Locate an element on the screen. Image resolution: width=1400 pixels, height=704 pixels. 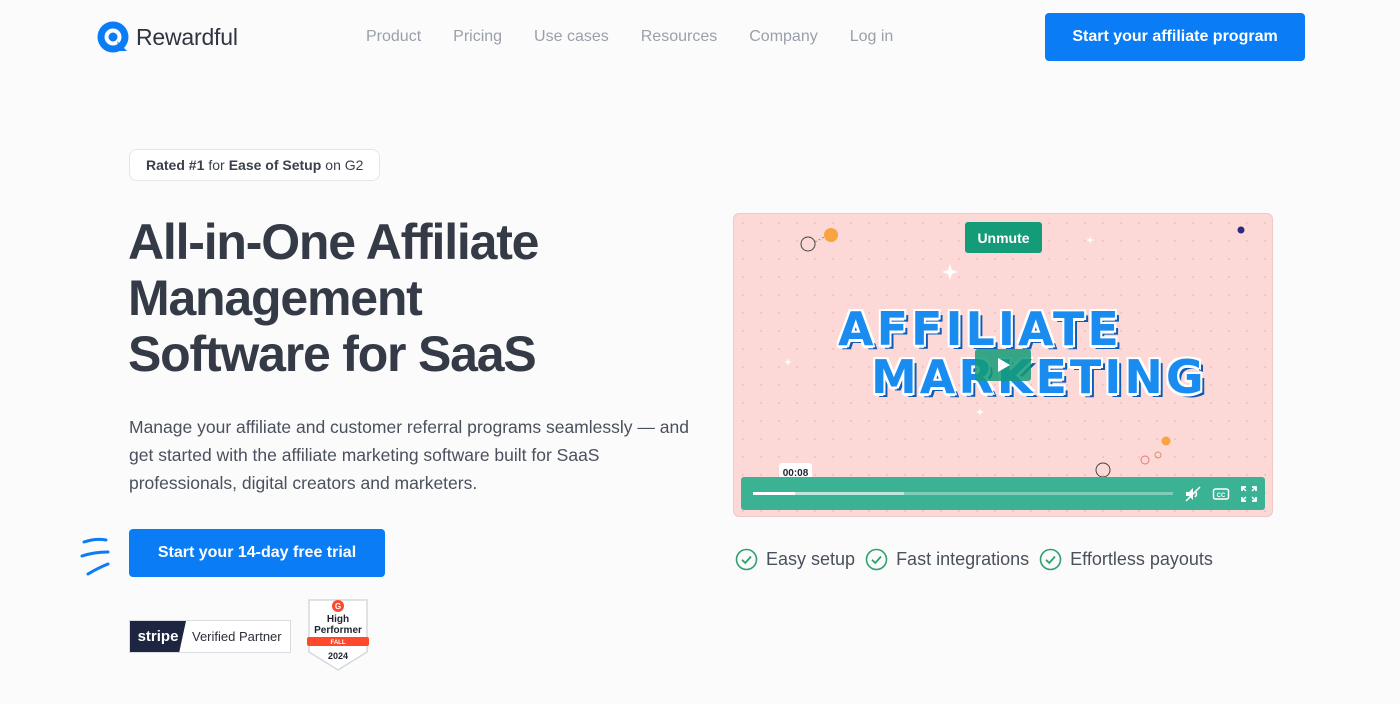
hero-title-line-1: All-in-One Affiliate is located at coordinates (333, 242).